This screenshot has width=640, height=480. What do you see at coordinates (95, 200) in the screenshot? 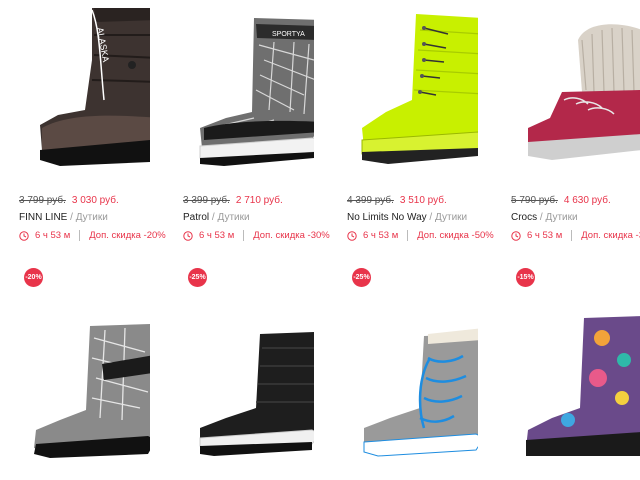
I see `new-price: 3 030 руб.` at bounding box center [95, 200].